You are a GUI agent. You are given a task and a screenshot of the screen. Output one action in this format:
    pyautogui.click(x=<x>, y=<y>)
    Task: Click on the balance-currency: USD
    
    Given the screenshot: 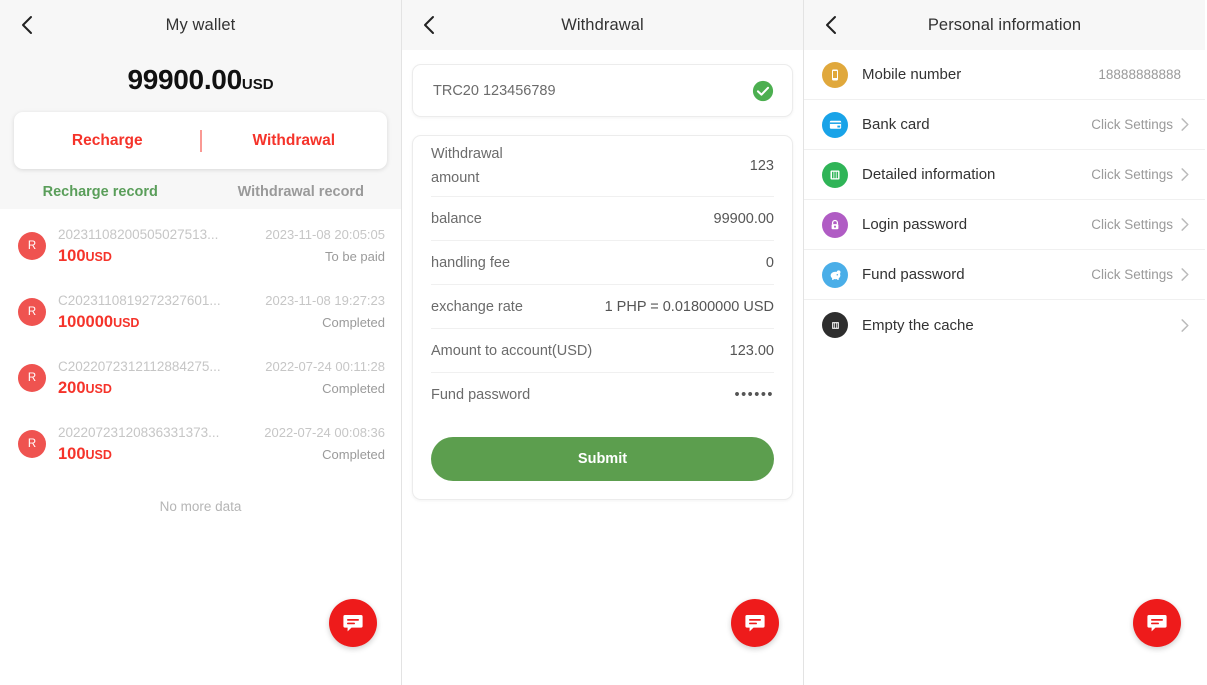 What is the action you would take?
    pyautogui.click(x=257, y=84)
    